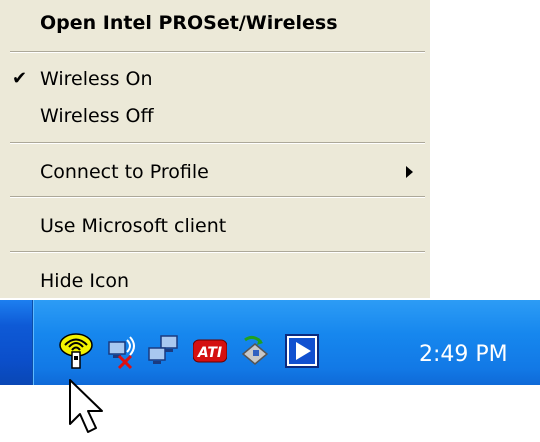 This screenshot has height=442, width=540. I want to click on menu-item-connect-to-profile: Connect to Profile, so click(215, 172).